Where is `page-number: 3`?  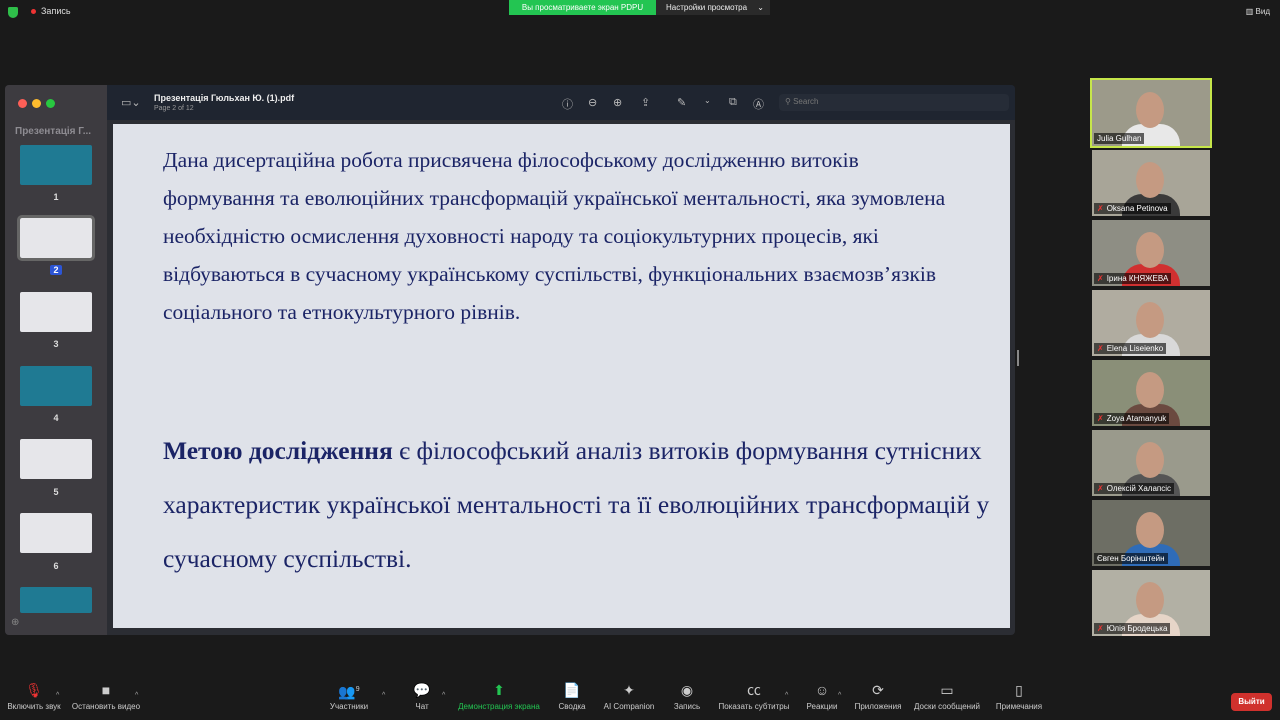 page-number: 3 is located at coordinates (56, 344).